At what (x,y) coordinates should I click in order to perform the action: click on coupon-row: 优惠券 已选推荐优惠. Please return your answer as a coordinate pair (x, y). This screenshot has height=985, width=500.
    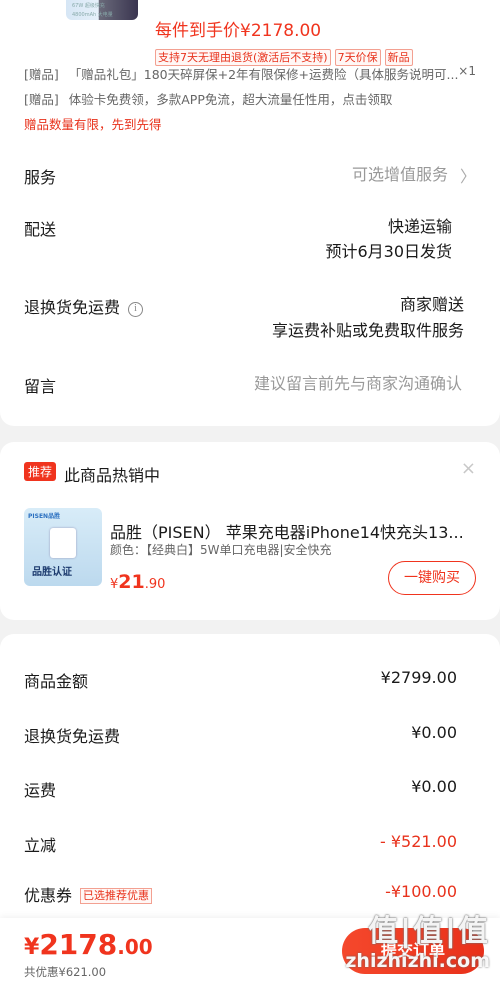
    Looking at the image, I should click on (88, 894).